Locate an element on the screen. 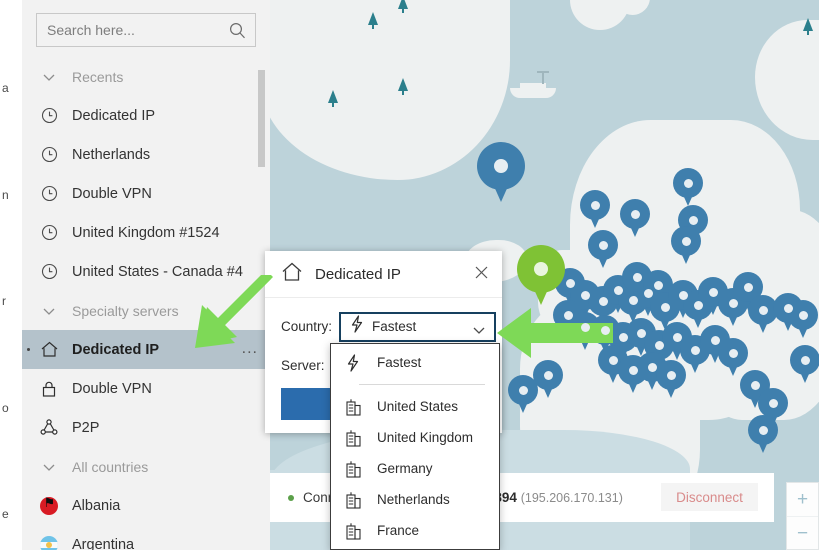 This screenshot has width=819, height=550. dropdown-option-fastest: Fastest is located at coordinates (415, 362).